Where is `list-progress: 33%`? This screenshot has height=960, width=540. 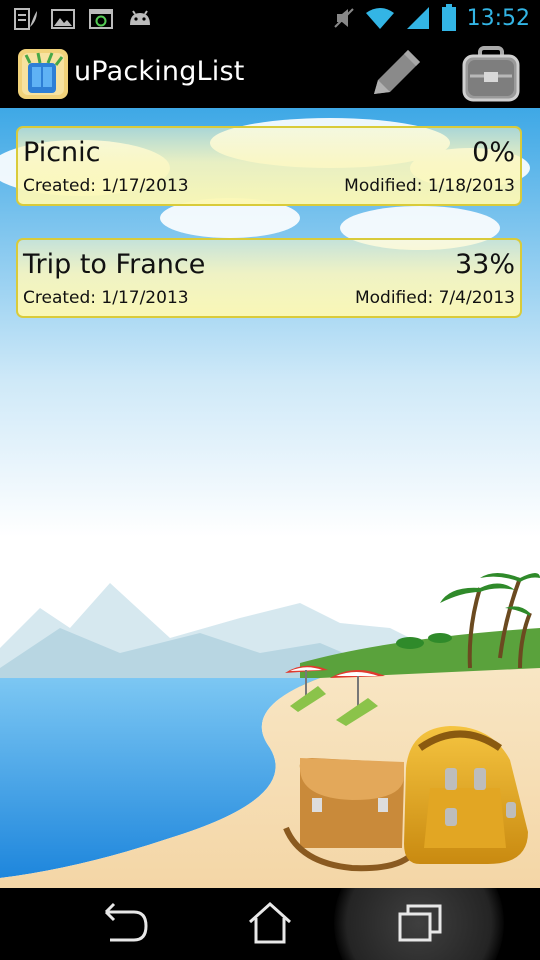
list-progress: 33% is located at coordinates (484, 264).